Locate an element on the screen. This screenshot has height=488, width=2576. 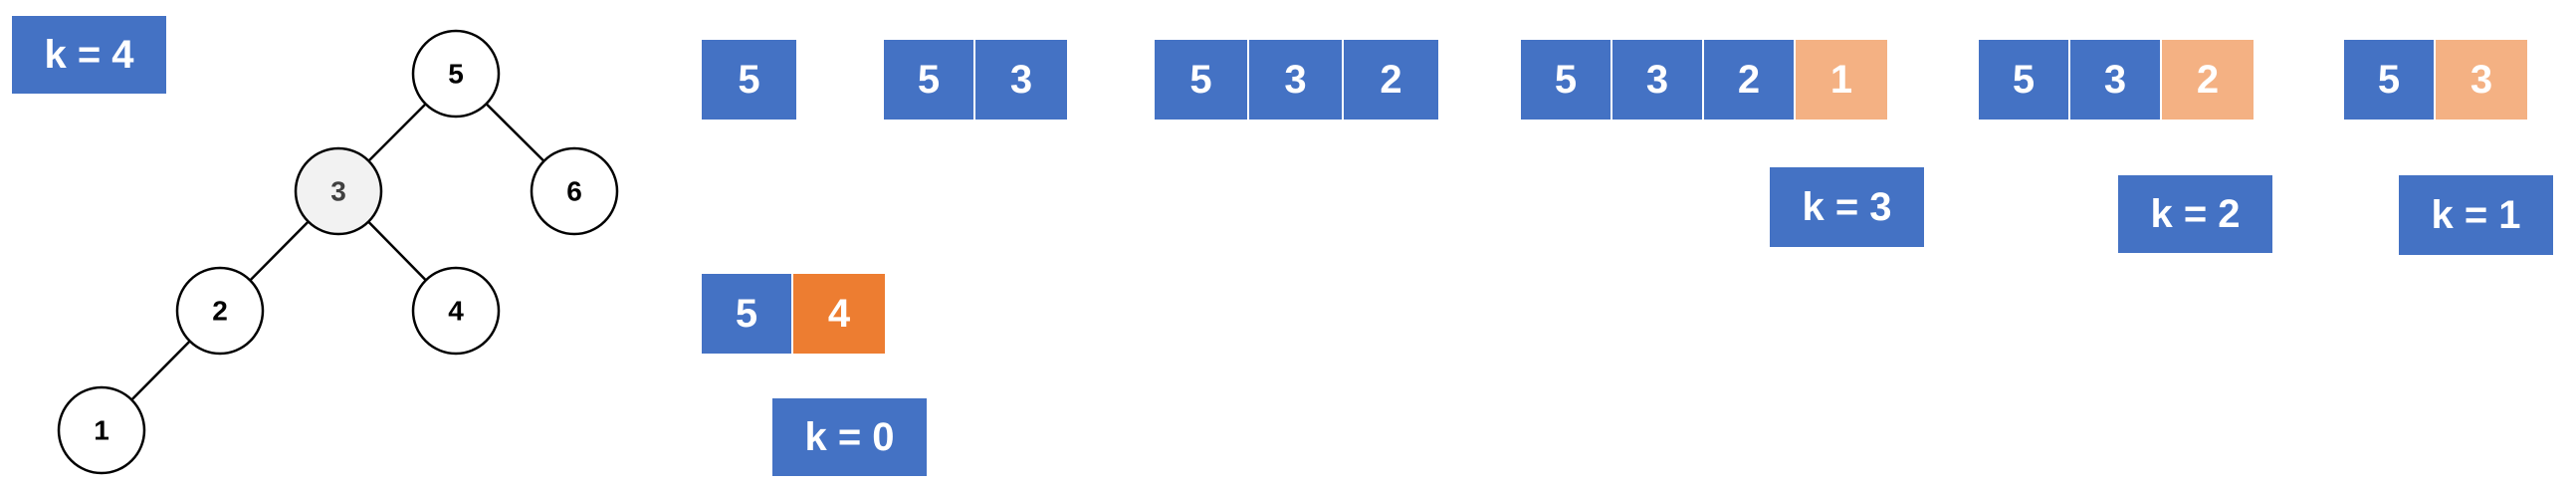
k-label-seq-6: k = 1 is located at coordinates (2476, 215).